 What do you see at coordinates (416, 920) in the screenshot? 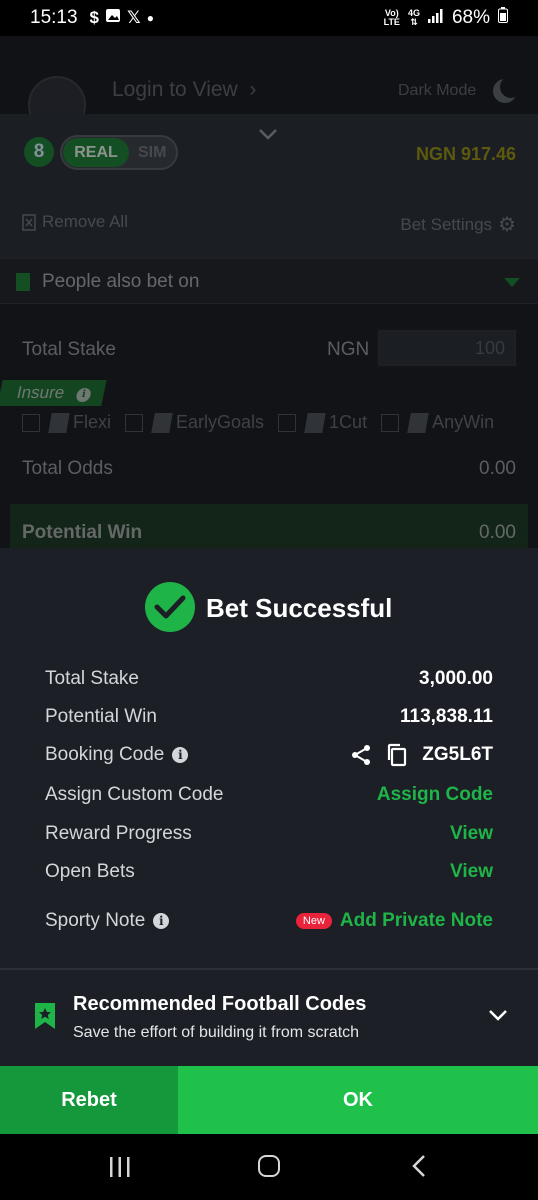
I see `add-private-note-link: Add Private Note` at bounding box center [416, 920].